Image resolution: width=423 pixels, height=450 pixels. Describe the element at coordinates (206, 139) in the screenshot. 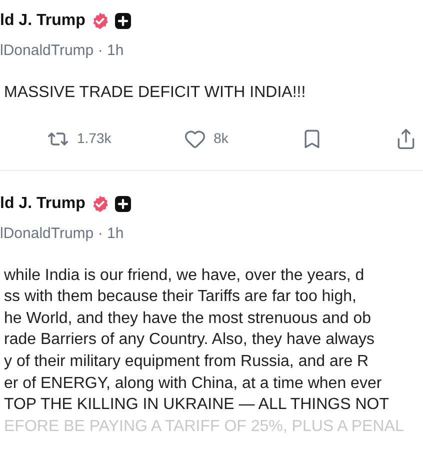

I see `like-button: 8k` at that location.